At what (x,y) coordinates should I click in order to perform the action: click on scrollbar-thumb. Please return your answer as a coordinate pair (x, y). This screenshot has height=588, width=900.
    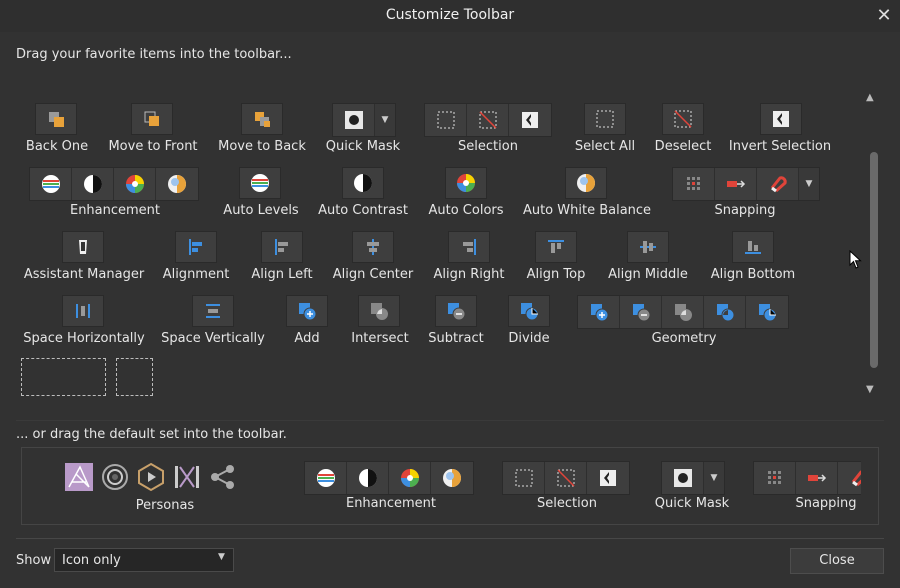
    Looking at the image, I should click on (874, 260).